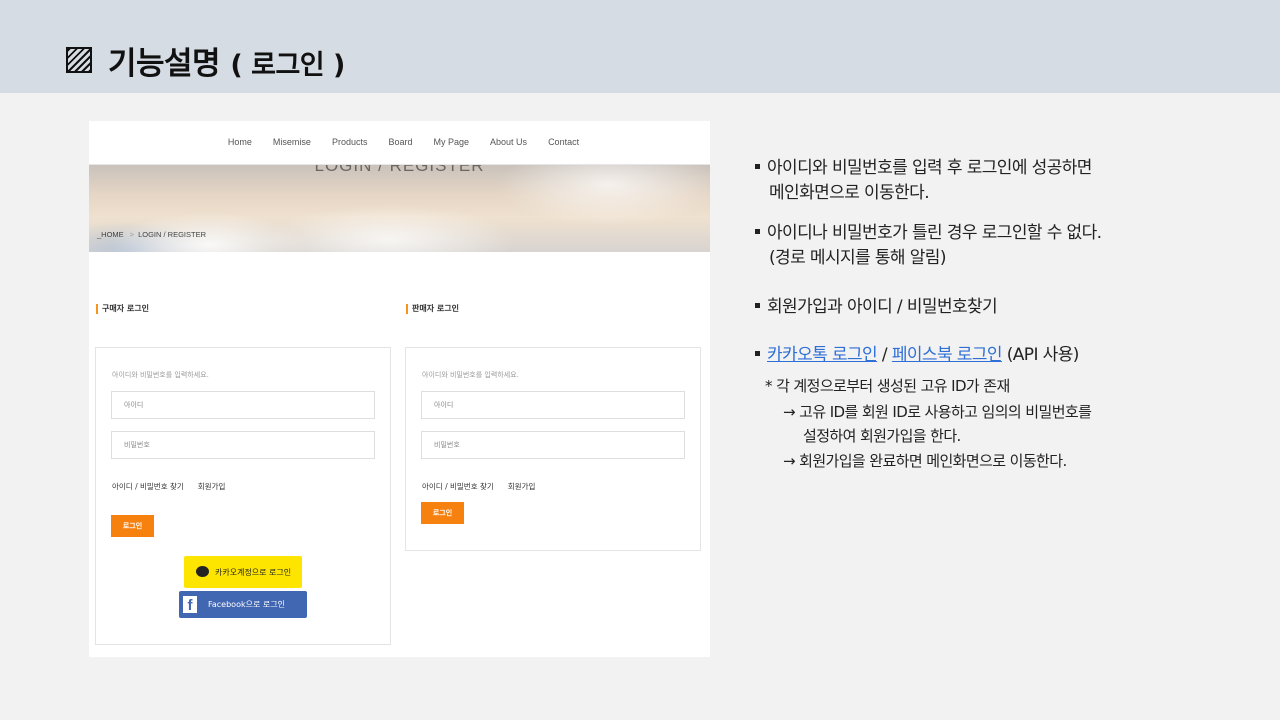 The width and height of the screenshot is (1280, 720). What do you see at coordinates (553, 405) in the screenshot?
I see `seller-id-input: 아이디` at bounding box center [553, 405].